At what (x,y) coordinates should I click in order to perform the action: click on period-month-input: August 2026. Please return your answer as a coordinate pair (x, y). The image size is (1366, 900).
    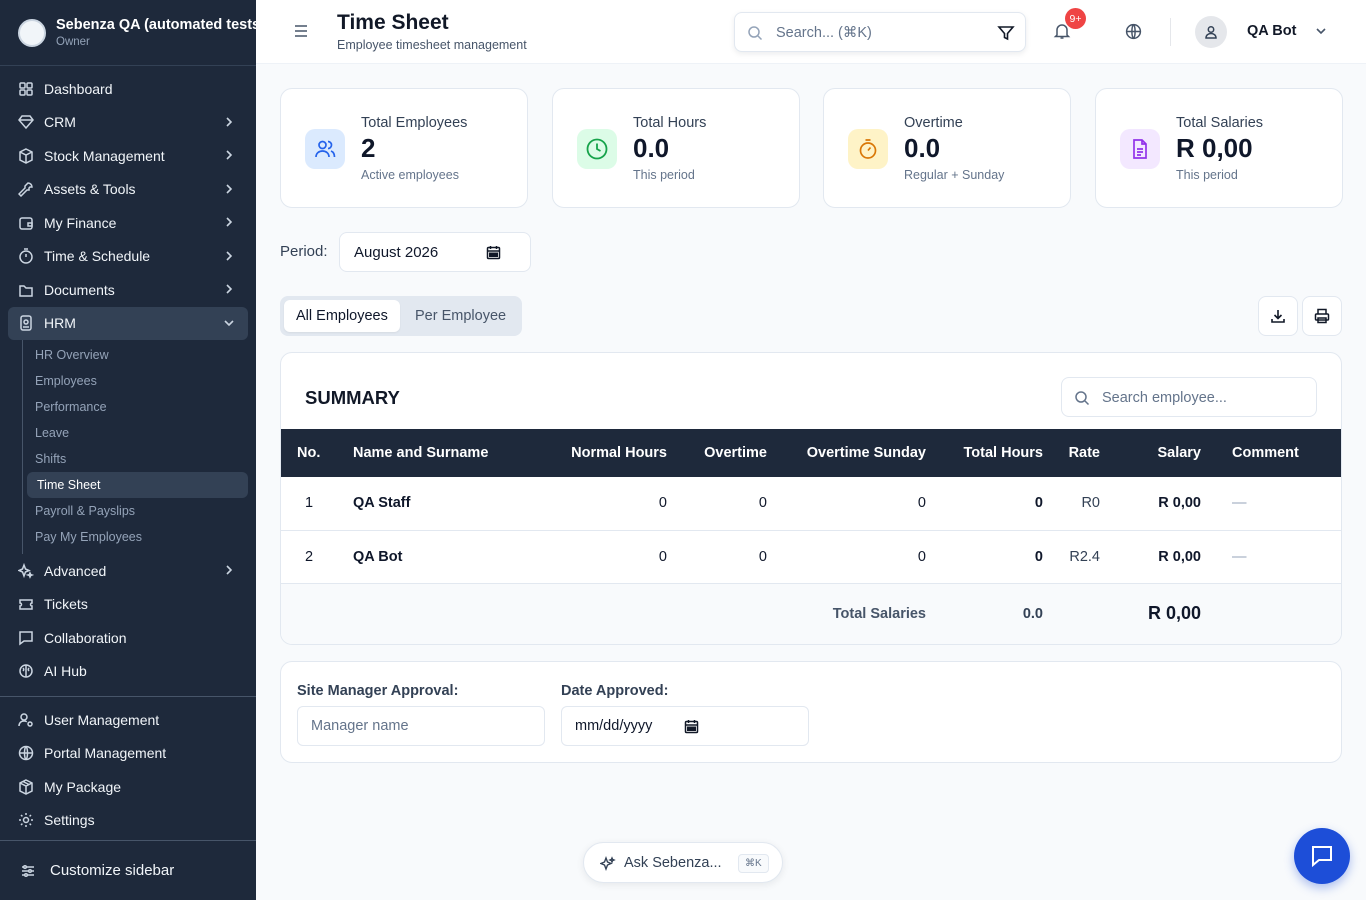
    Looking at the image, I should click on (435, 252).